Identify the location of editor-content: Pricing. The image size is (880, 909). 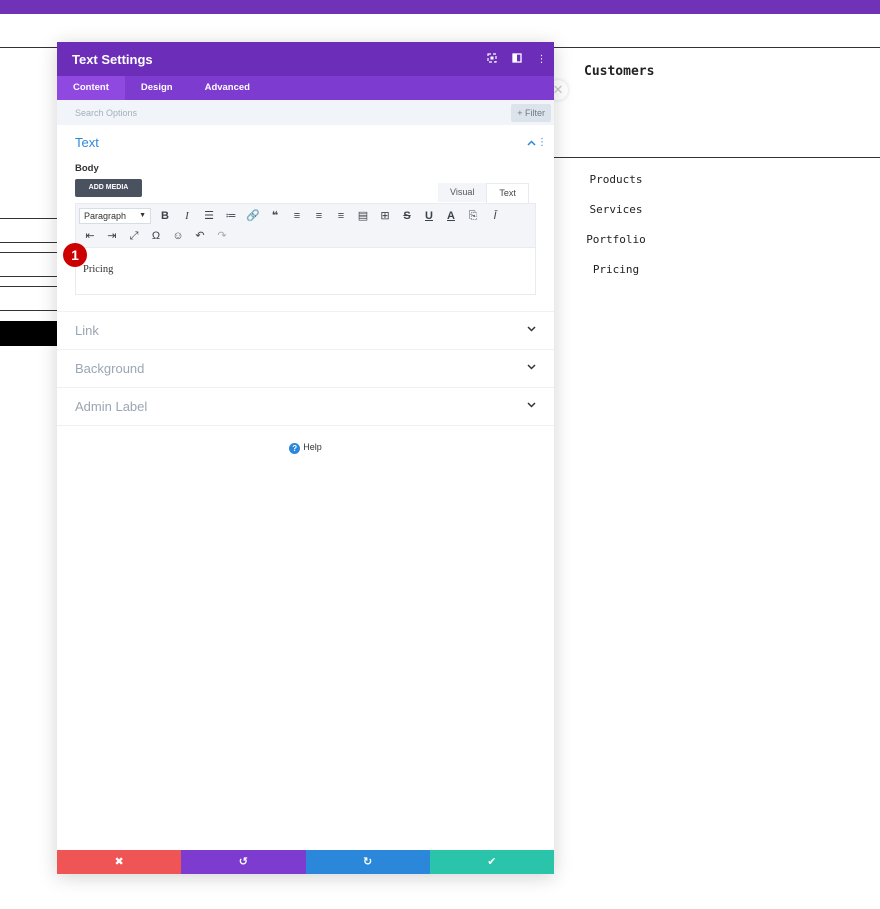
(98, 269).